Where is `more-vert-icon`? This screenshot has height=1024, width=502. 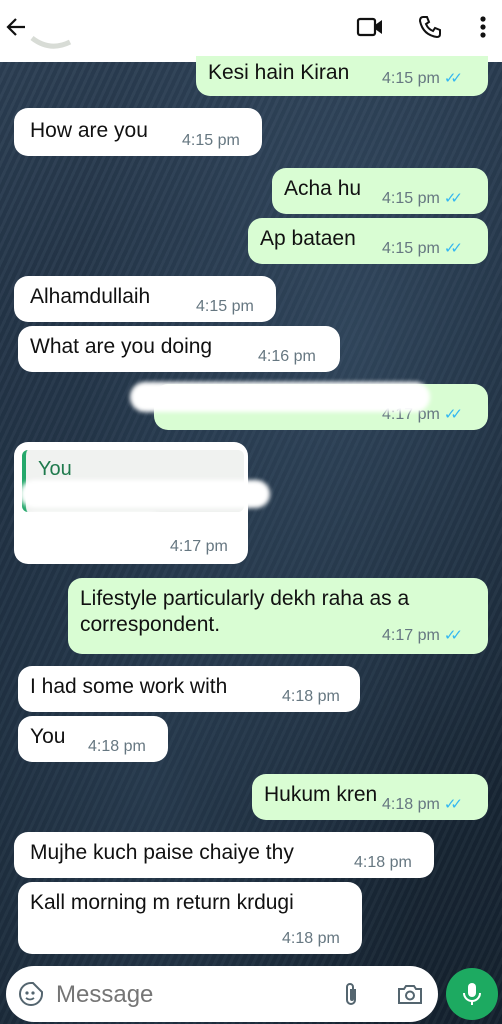
more-vert-icon is located at coordinates (483, 27).